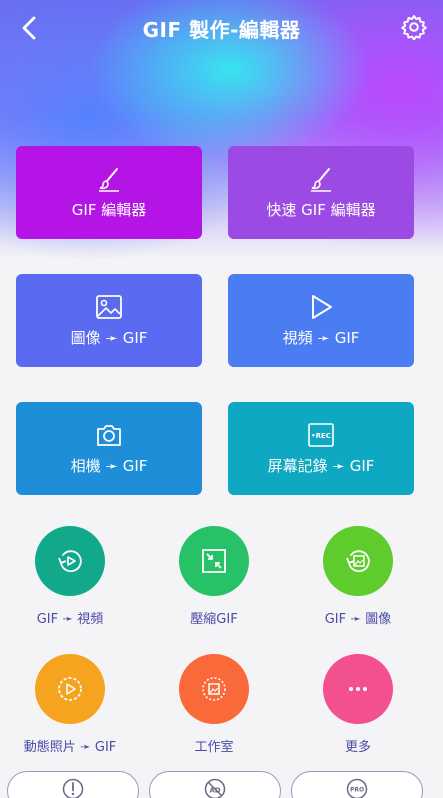 Image resolution: width=443 pixels, height=798 pixels. I want to click on tool-label: 更多, so click(357, 747).